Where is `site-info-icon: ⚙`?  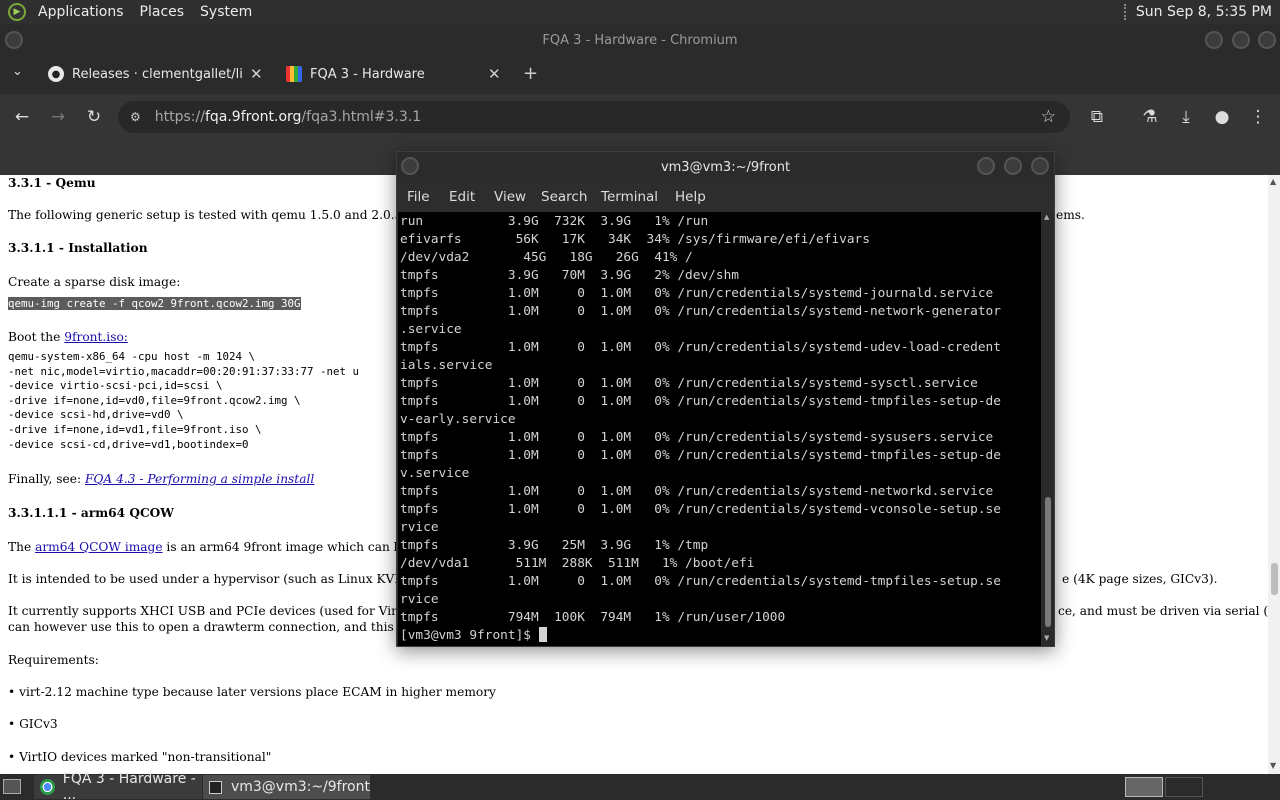 site-info-icon: ⚙ is located at coordinates (135, 117).